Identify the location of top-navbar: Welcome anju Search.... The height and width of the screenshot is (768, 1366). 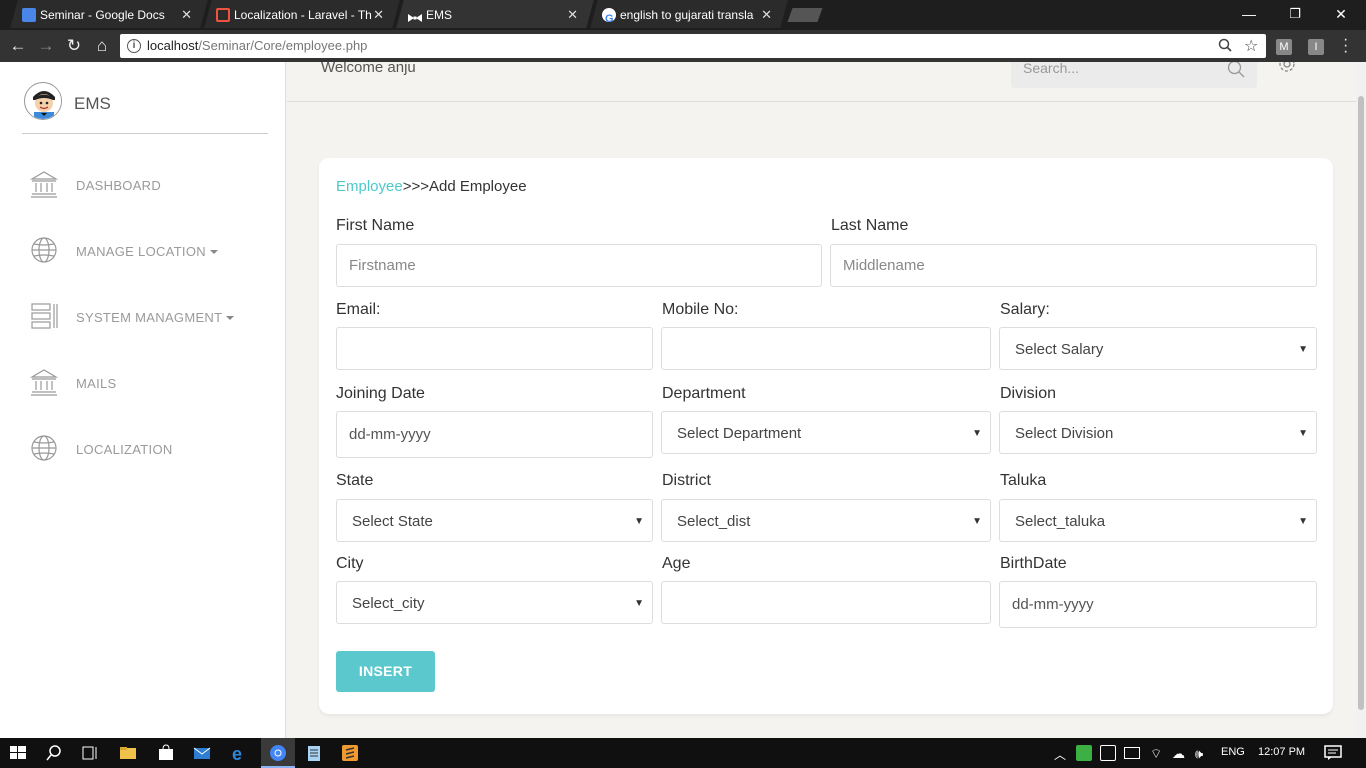
(826, 82).